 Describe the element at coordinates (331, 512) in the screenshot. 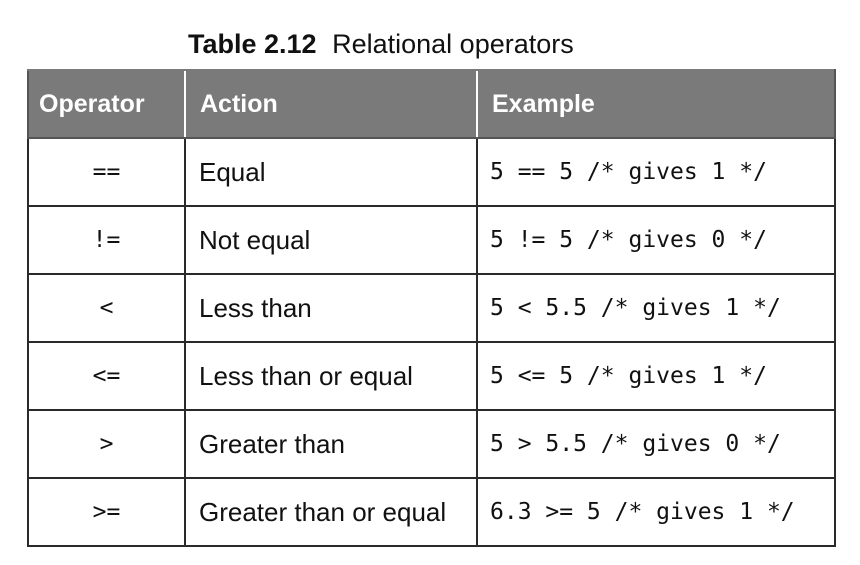

I see `action-cell: Greater than or equal` at that location.